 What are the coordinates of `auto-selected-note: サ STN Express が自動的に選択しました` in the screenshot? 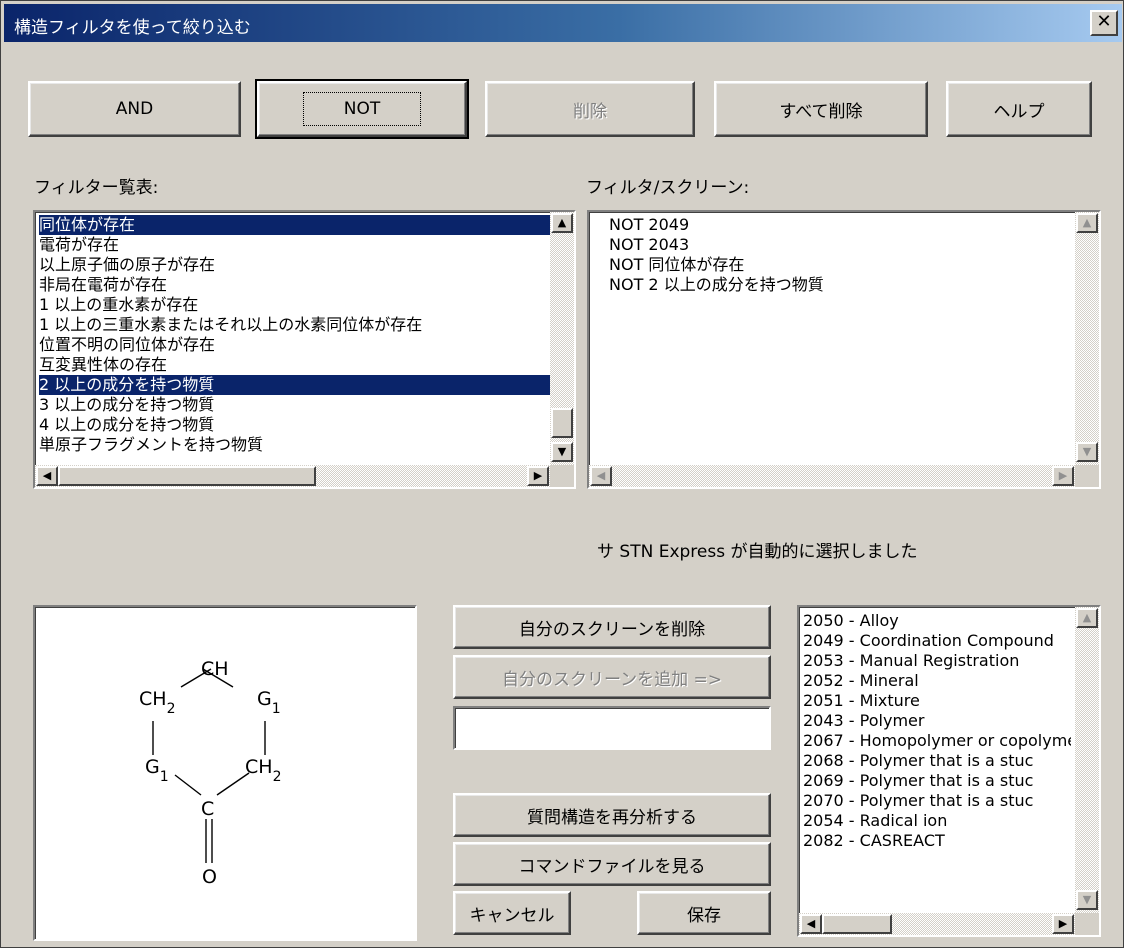 It's located at (757, 552).